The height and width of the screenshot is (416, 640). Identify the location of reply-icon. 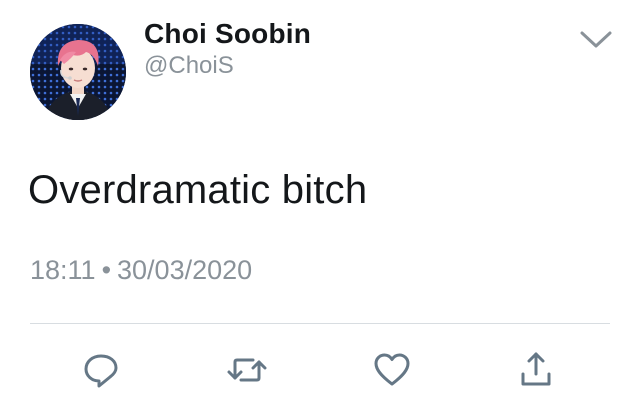
(101, 371).